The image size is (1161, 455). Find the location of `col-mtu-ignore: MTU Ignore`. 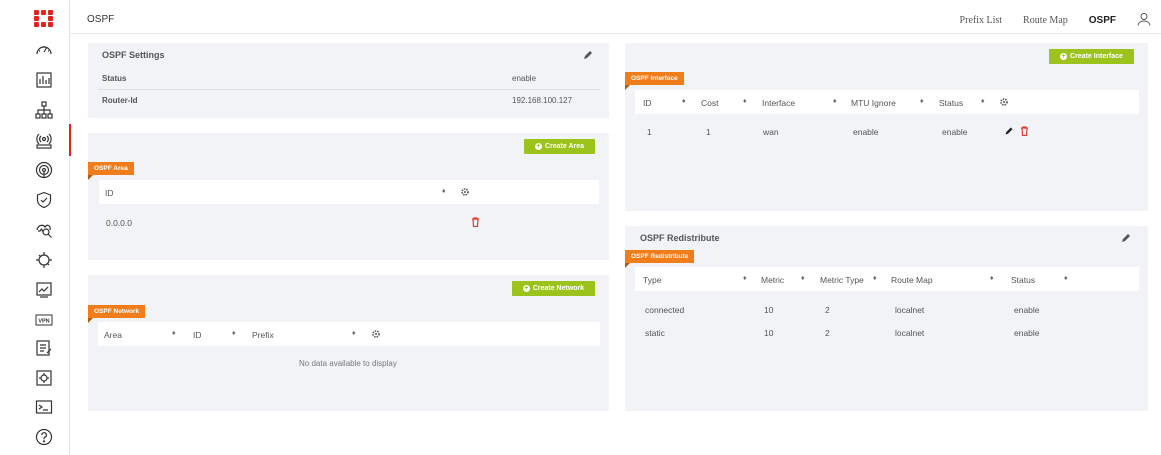

col-mtu-ignore: MTU Ignore is located at coordinates (873, 103).